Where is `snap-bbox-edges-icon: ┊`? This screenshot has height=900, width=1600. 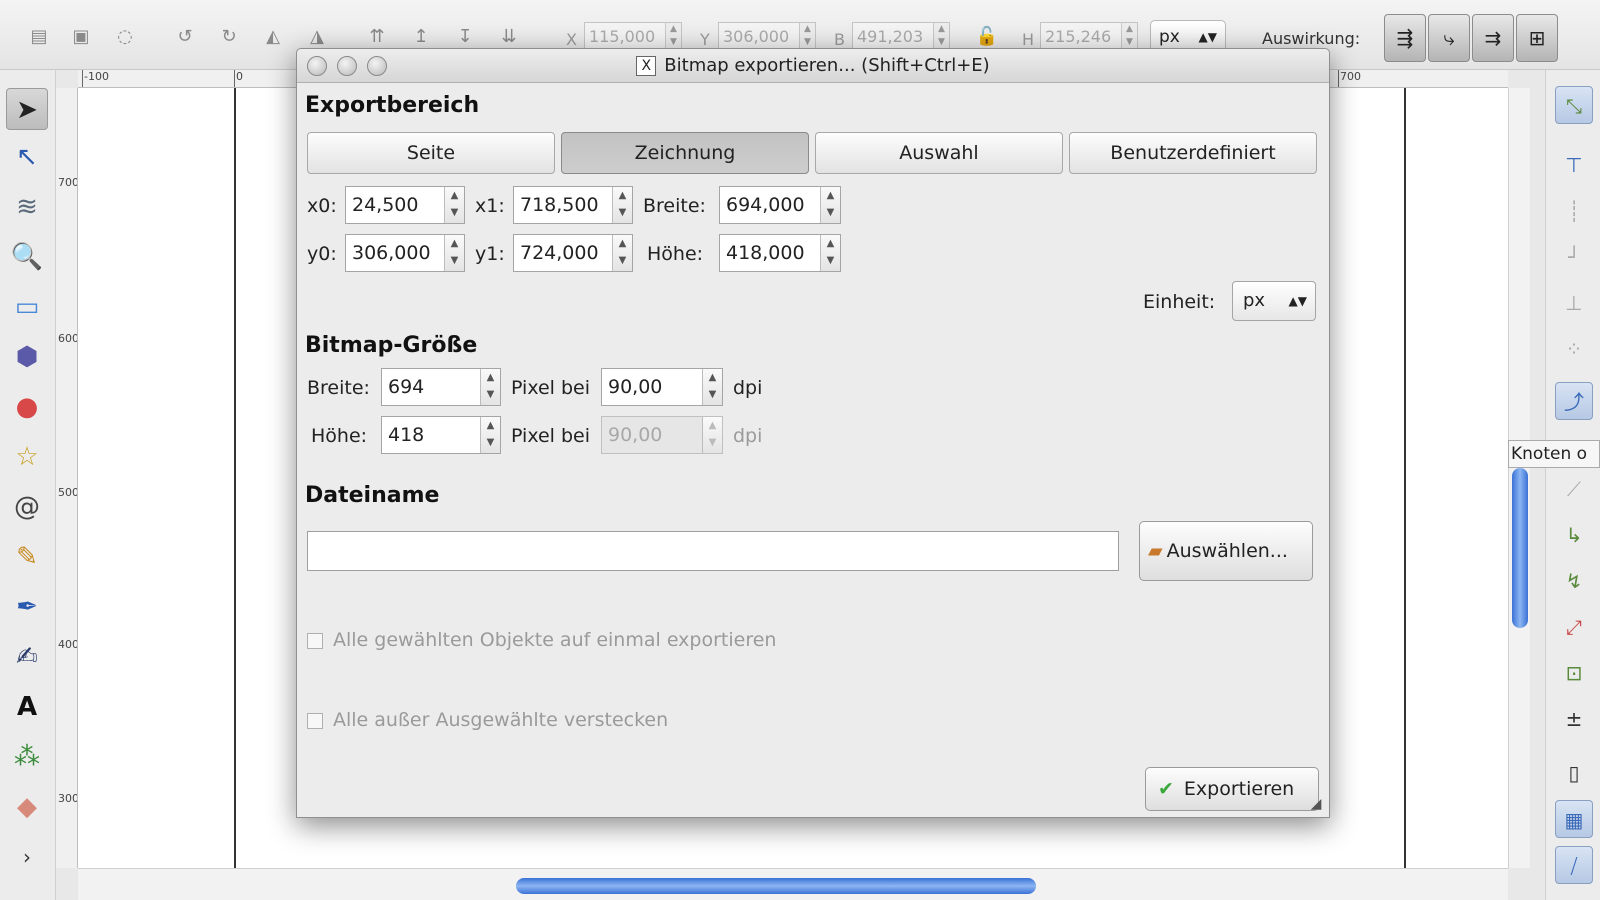 snap-bbox-edges-icon: ┊ is located at coordinates (1574, 211).